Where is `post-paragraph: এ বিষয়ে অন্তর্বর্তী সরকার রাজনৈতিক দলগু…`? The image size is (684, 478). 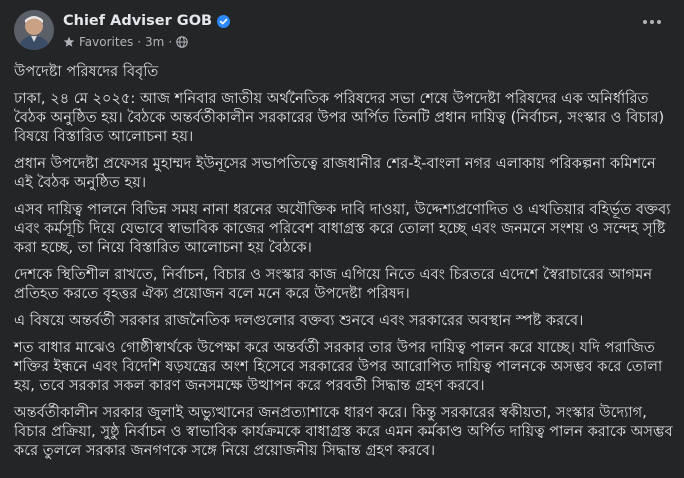
post-paragraph: এ বিষয়ে অন্তর্বর্তী সরকার রাজনৈতিক দলগু… is located at coordinates (299, 320).